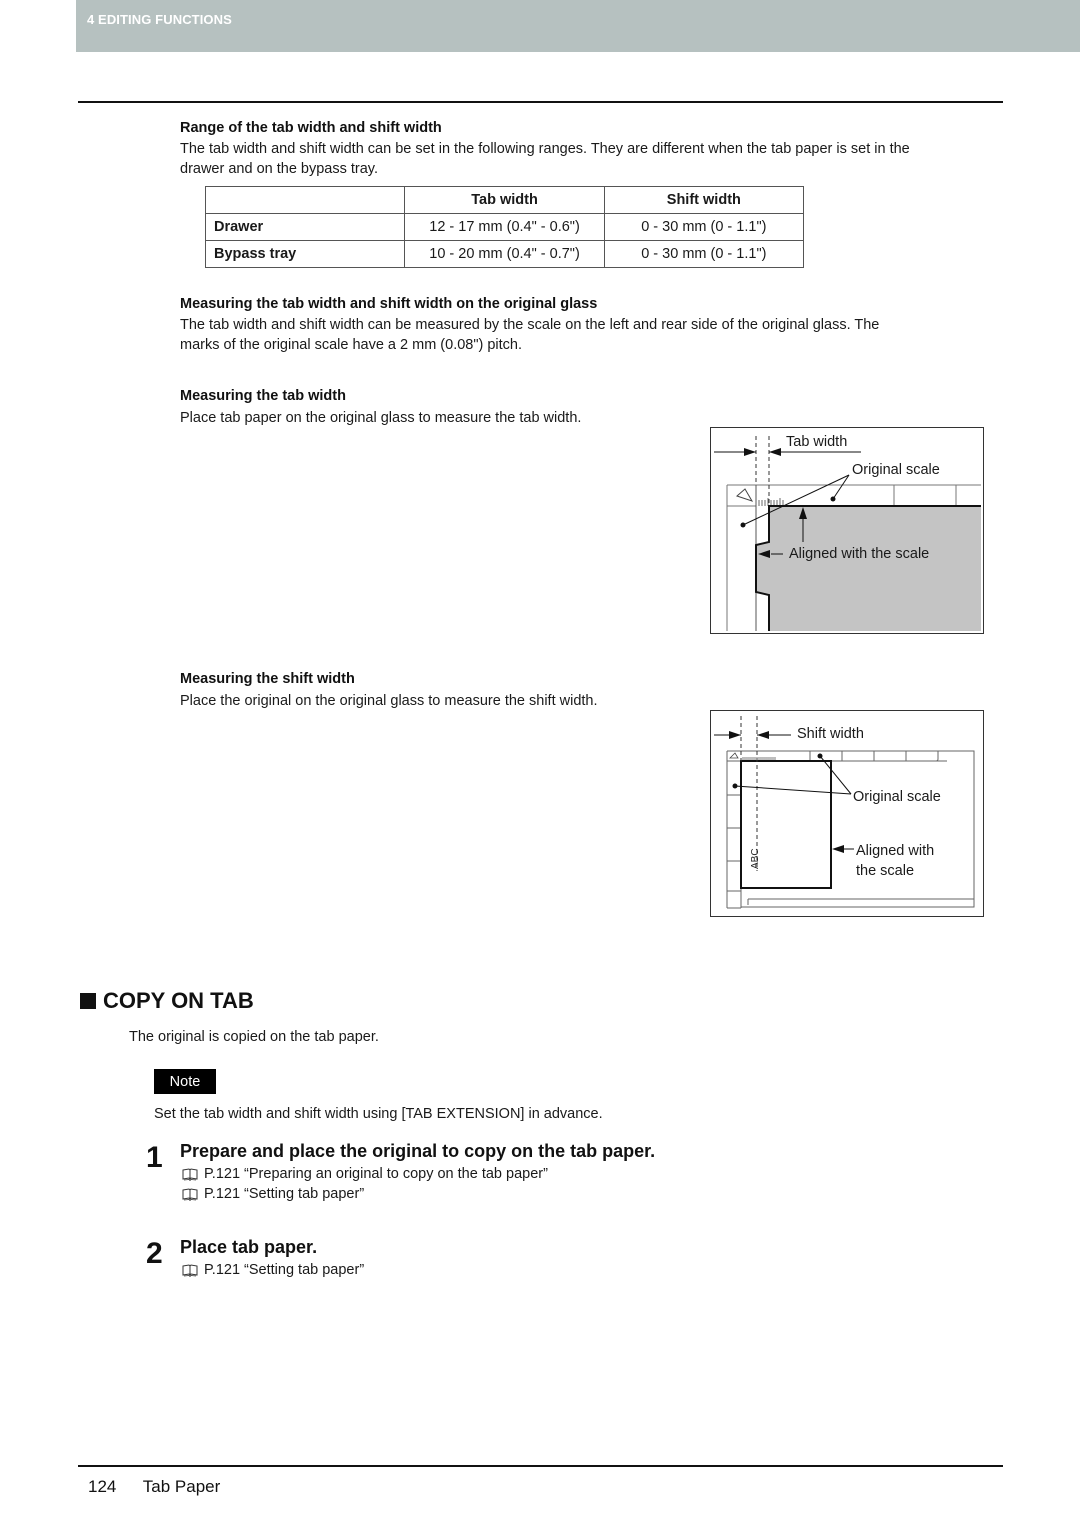 Image resolution: width=1080 pixels, height=1528 pixels. Describe the element at coordinates (254, 1037) in the screenshot. I see `copy-on-tab-intro: The original is copied on the tab paper.` at that location.